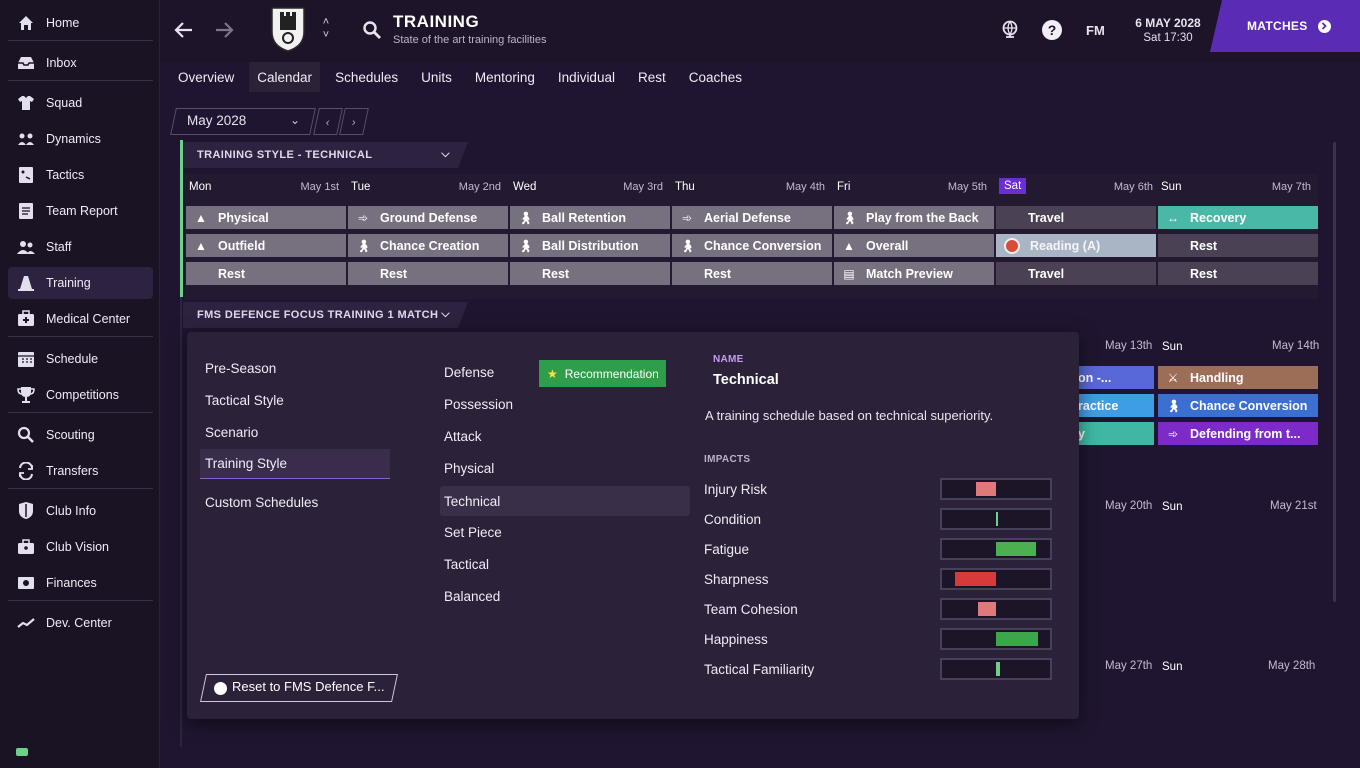  What do you see at coordinates (1238, 377) in the screenshot?
I see `session-cell: ⚔ Handling` at bounding box center [1238, 377].